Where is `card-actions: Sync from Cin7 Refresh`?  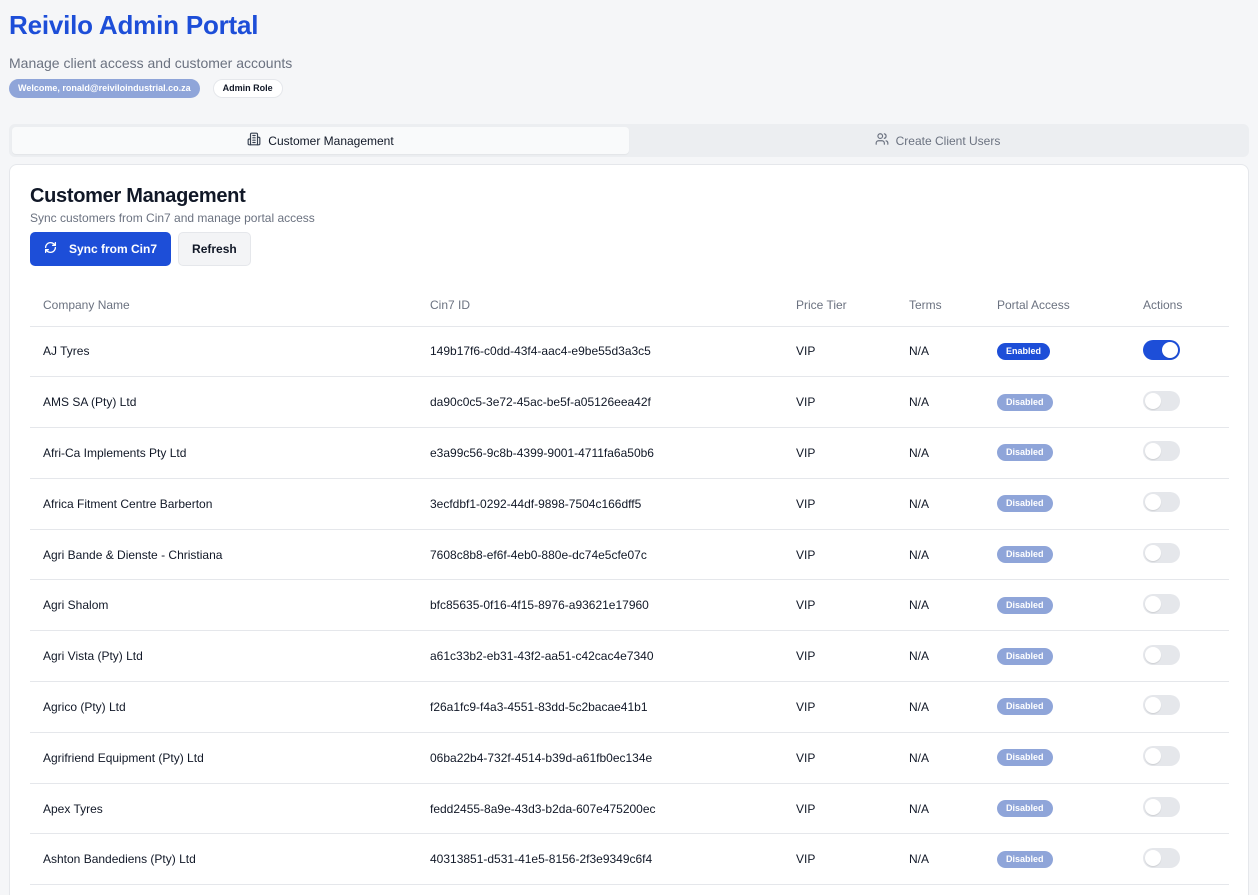 card-actions: Sync from Cin7 Refresh is located at coordinates (140, 249).